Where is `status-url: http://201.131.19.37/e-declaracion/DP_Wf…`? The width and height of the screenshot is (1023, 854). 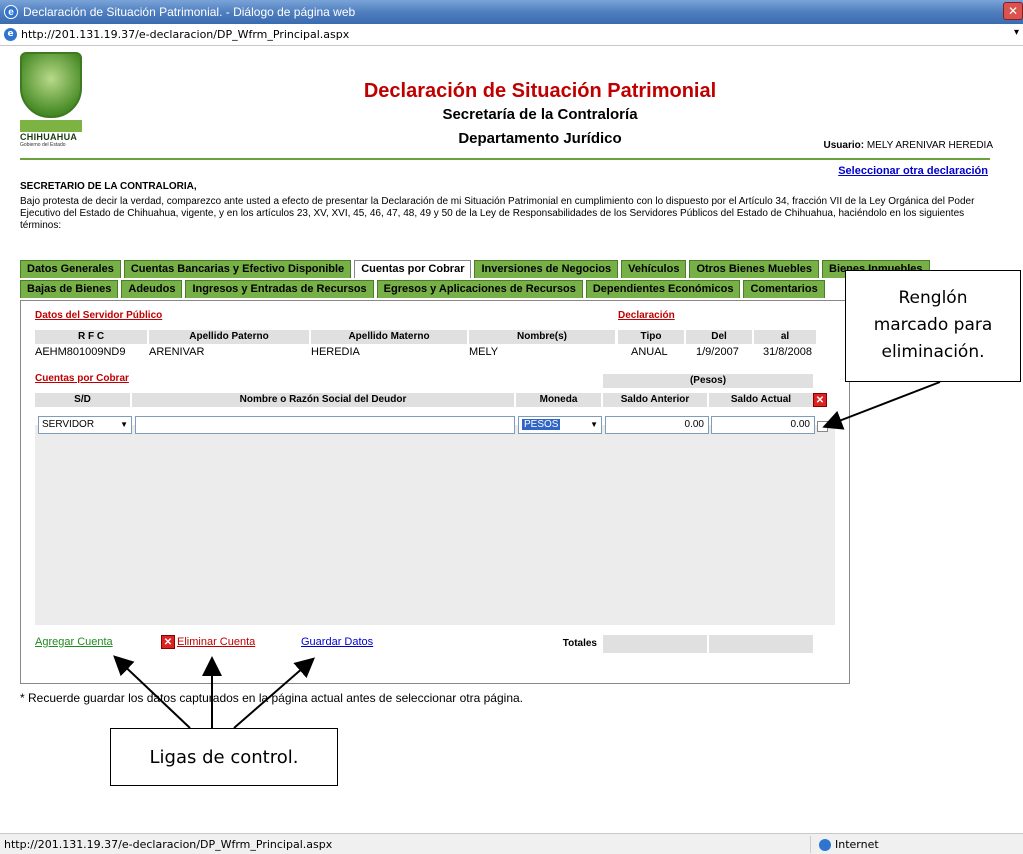 status-url: http://201.131.19.37/e-declaracion/DP_Wf… is located at coordinates (168, 844).